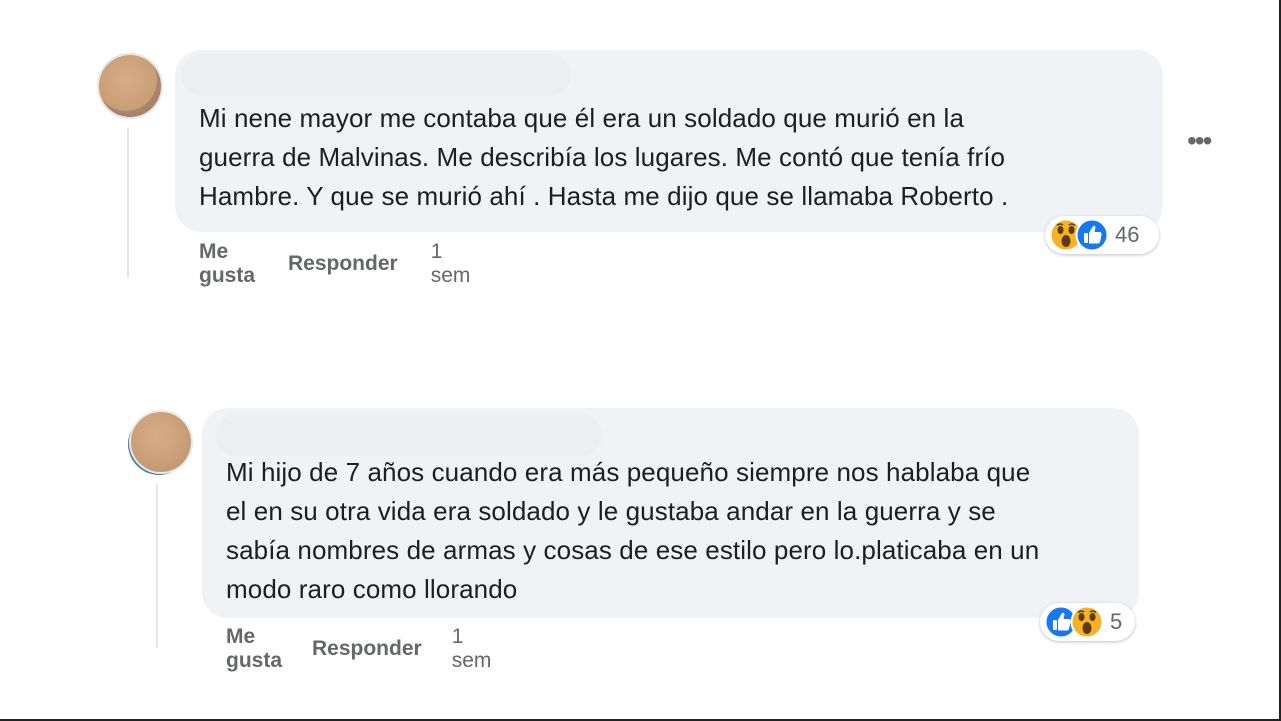  What do you see at coordinates (1092, 235) in the screenshot?
I see `like-icon` at bounding box center [1092, 235].